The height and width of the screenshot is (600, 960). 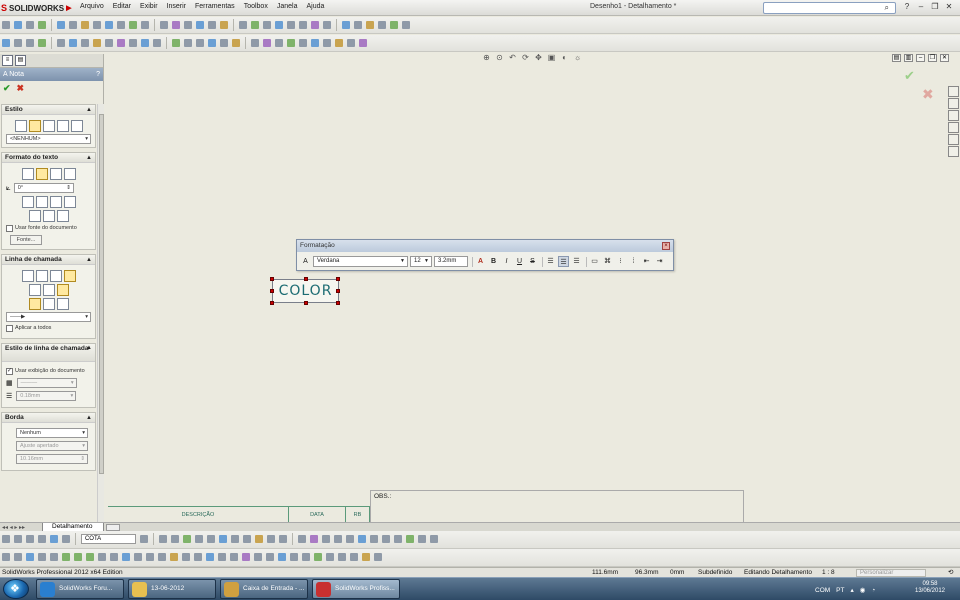 I want to click on border-group-header: Borda ▲, so click(x=48, y=418).